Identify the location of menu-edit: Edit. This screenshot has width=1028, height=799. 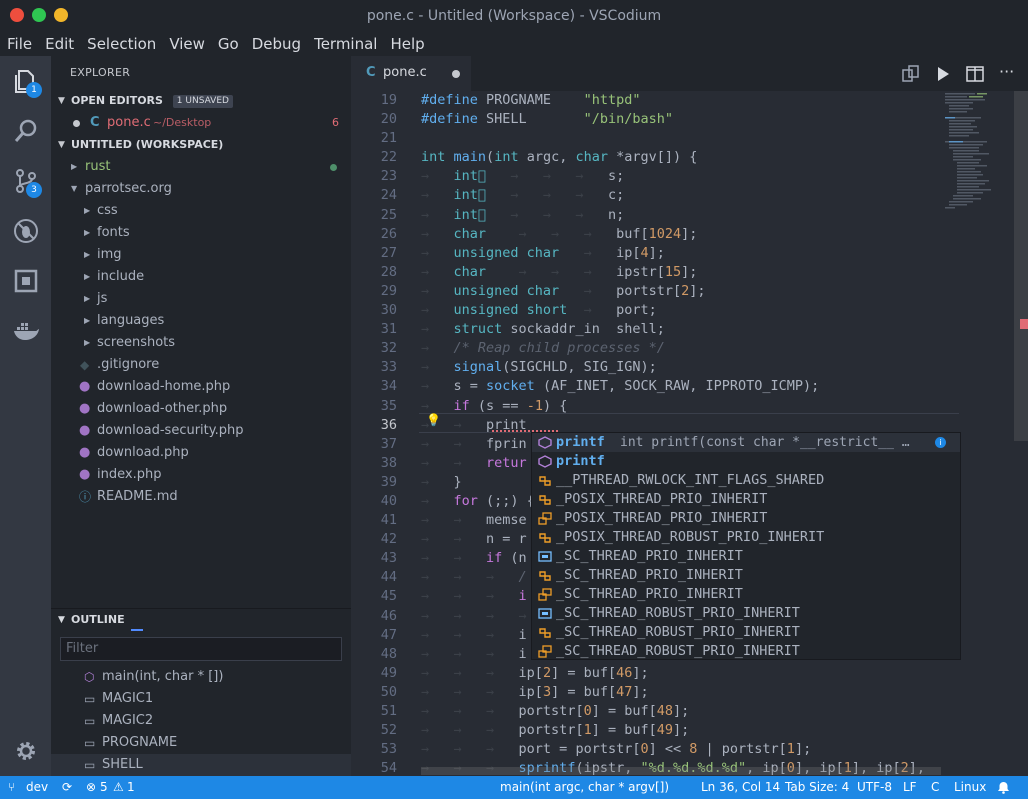
(59, 44).